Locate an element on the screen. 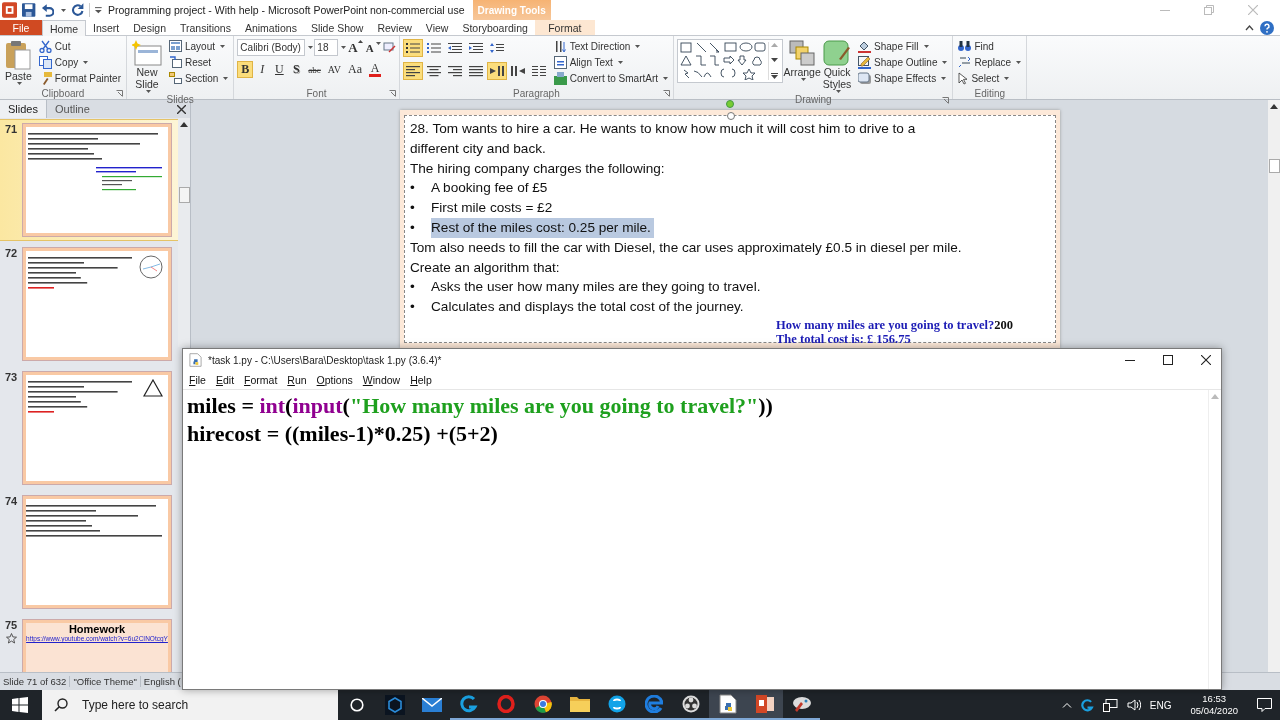 The height and width of the screenshot is (720, 1280). window-title: Programming project - With help - Microsoft PowerPoint non-commercial use is located at coordinates (286, 10).